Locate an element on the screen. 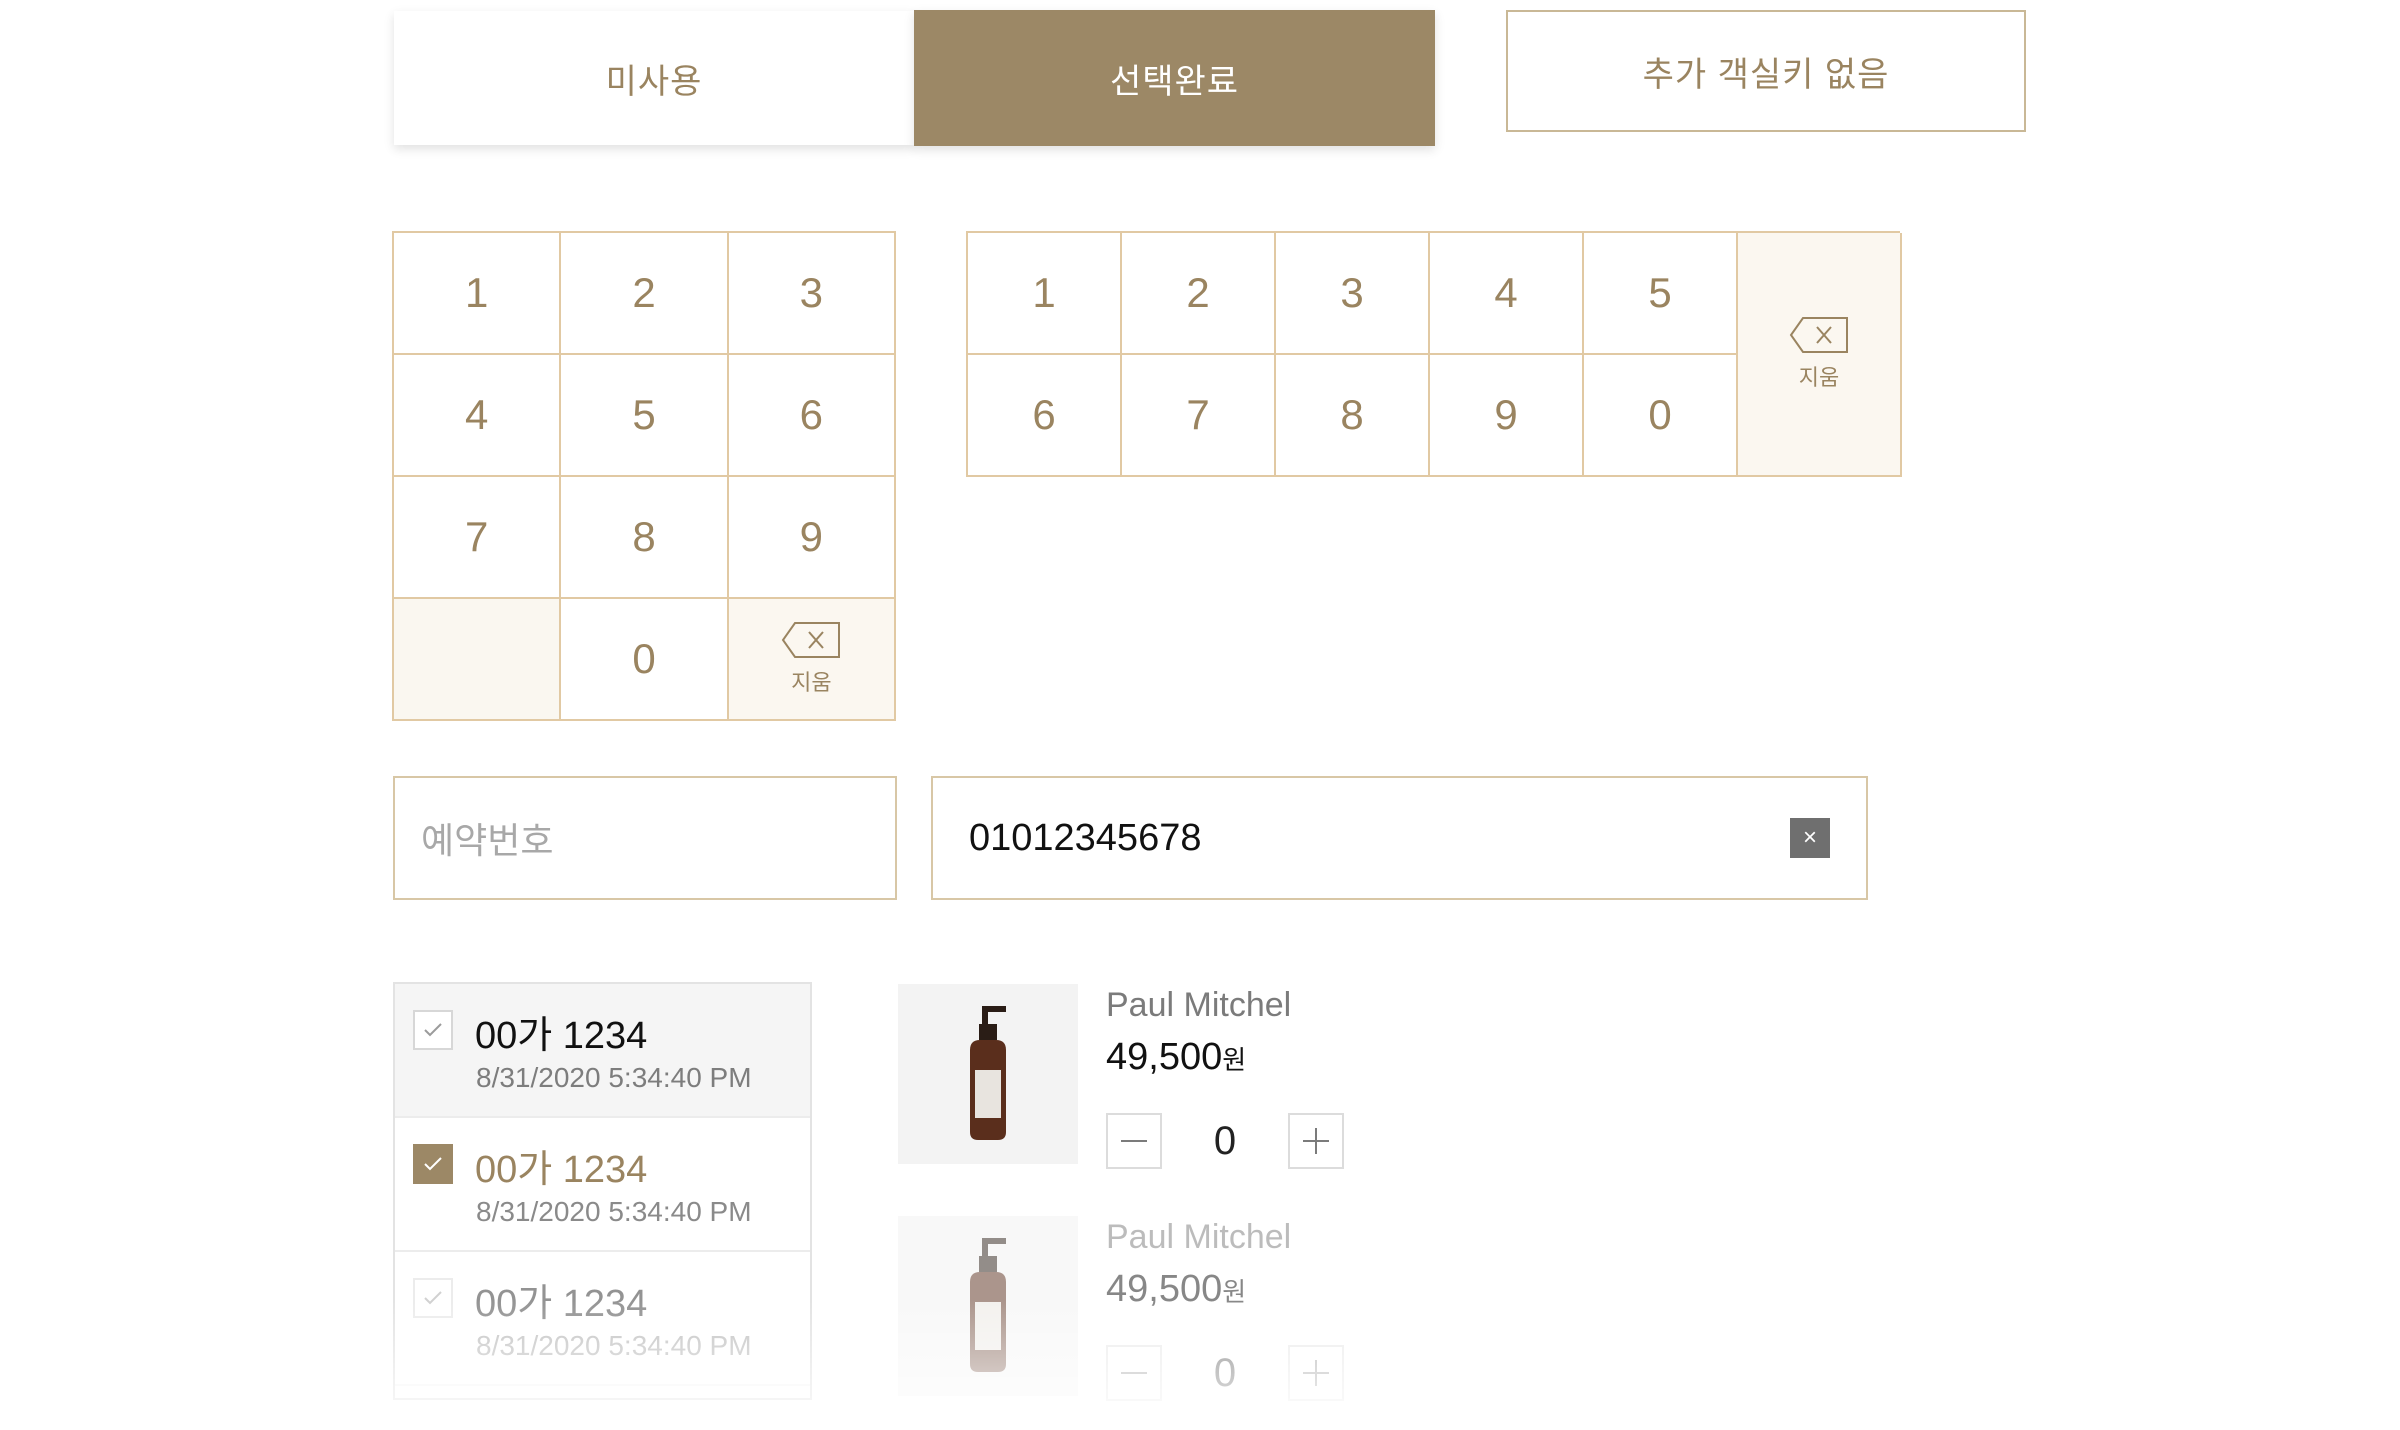 The height and width of the screenshot is (1430, 2400). tab-selected-label: 선택완료 is located at coordinates (1174, 81).